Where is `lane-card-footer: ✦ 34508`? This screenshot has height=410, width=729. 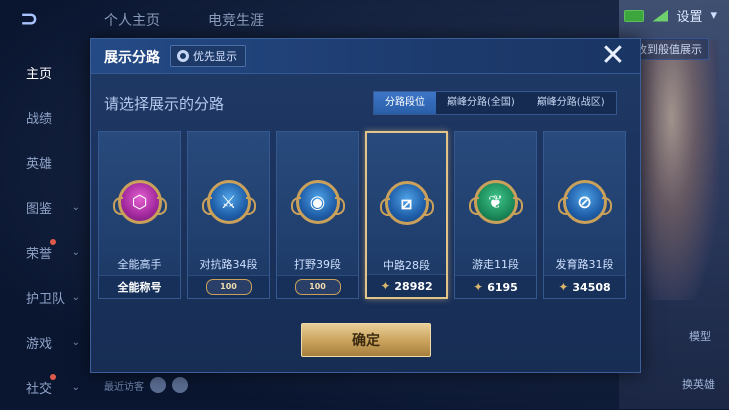
lane-card-footer: ✦ 34508 is located at coordinates (584, 286).